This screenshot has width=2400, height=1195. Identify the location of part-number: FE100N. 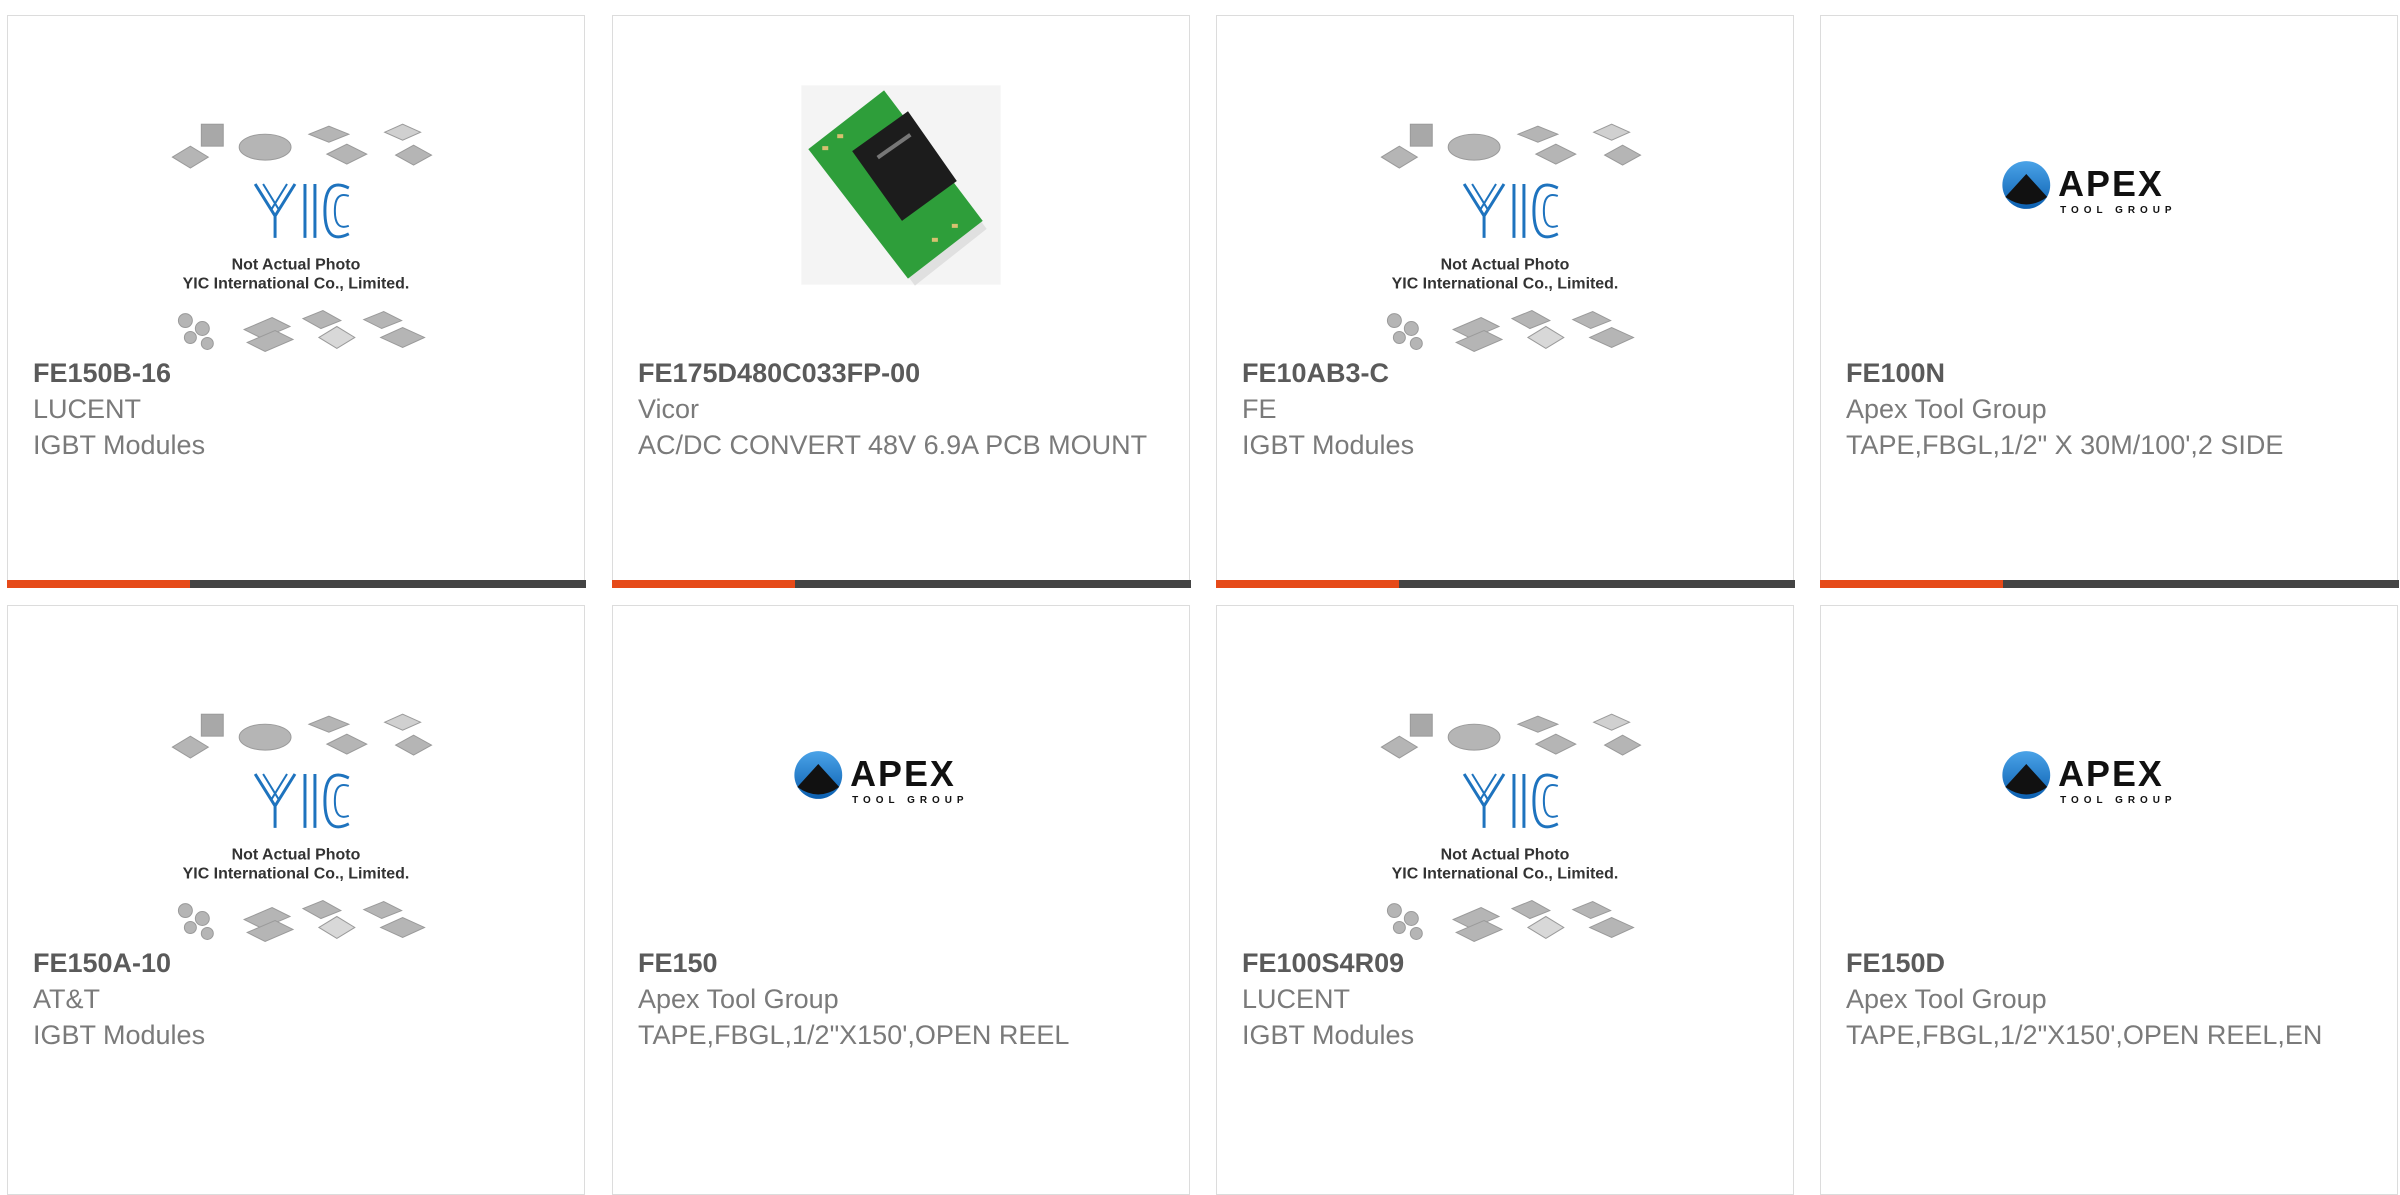
(2109, 373).